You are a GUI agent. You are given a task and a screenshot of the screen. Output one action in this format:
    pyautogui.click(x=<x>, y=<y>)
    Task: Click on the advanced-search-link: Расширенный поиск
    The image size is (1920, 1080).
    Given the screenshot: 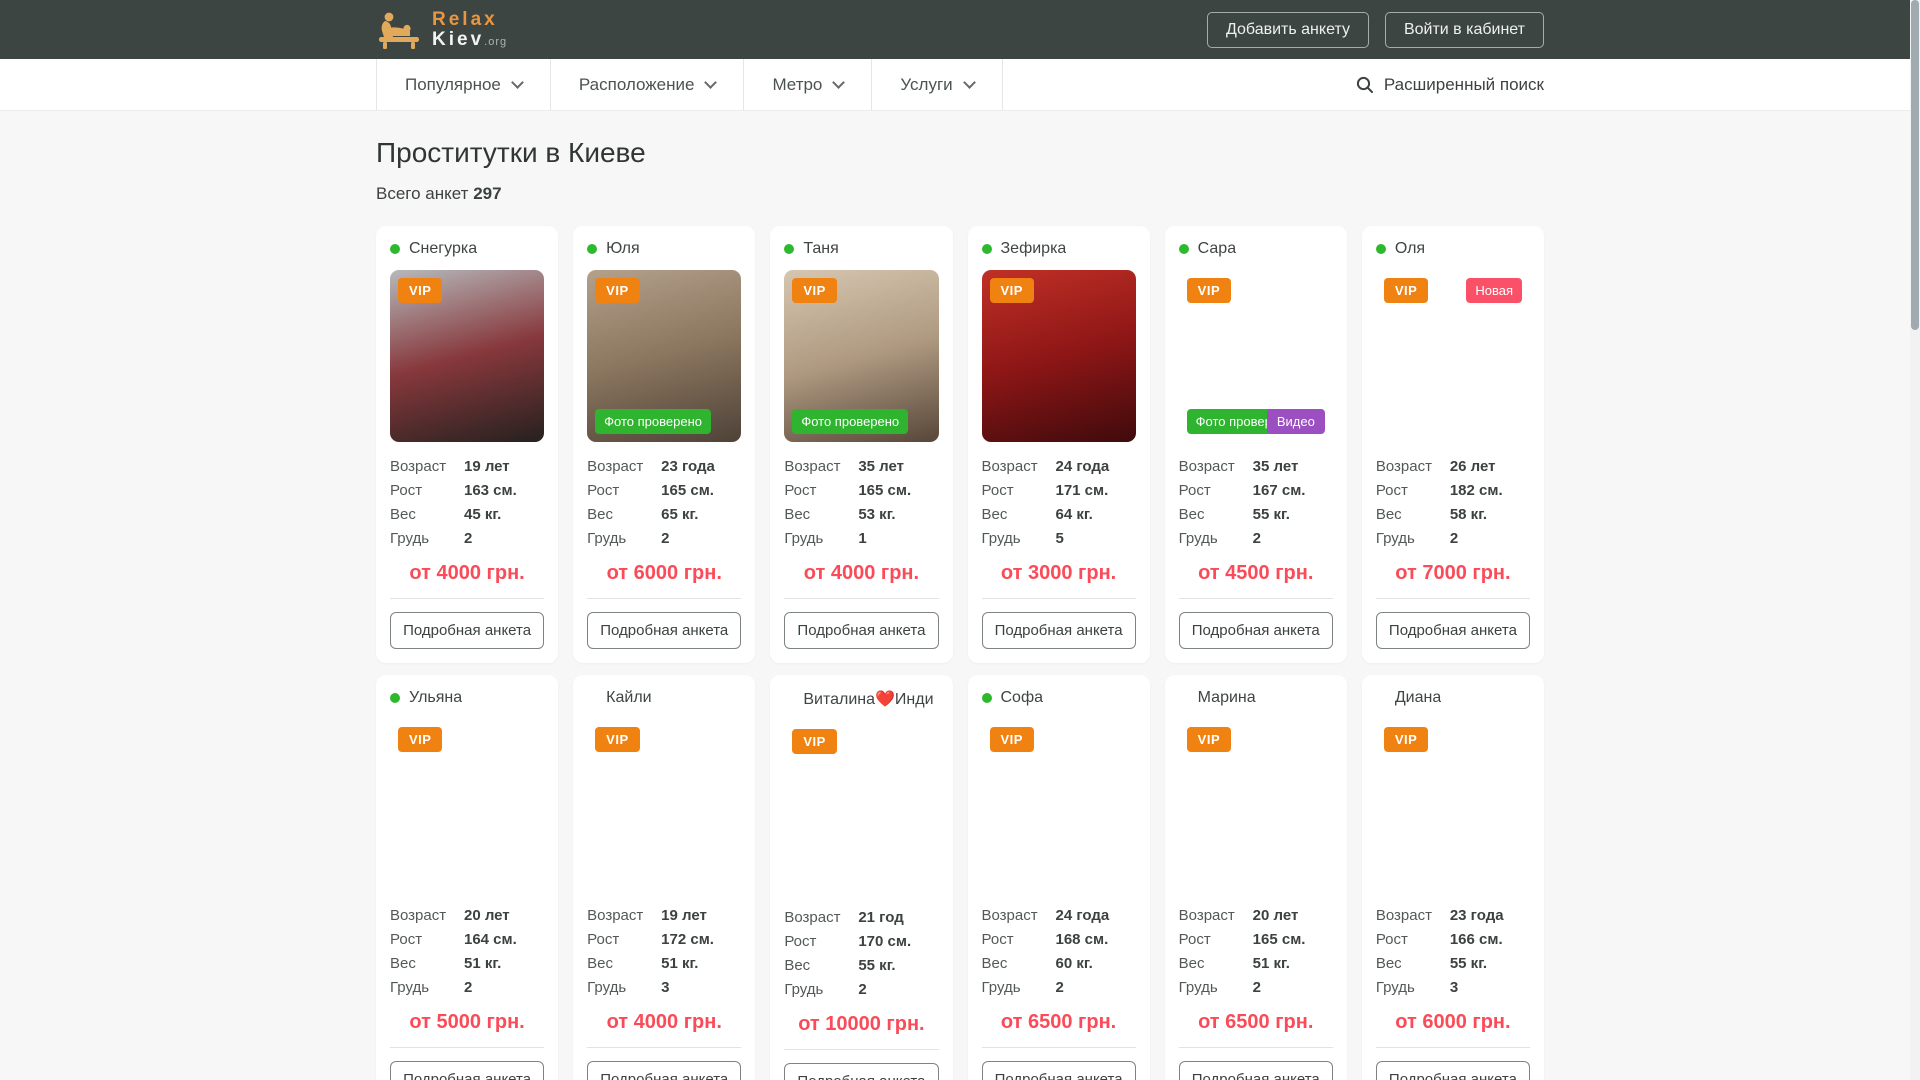 What is the action you would take?
    pyautogui.click(x=1450, y=85)
    